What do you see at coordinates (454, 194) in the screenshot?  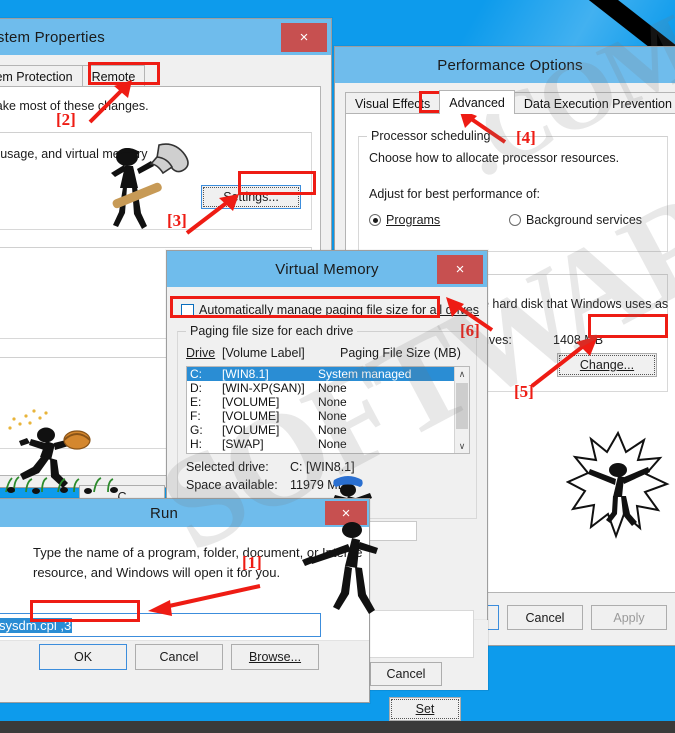 I see `adjust-label: Adjust for best performance of:` at bounding box center [454, 194].